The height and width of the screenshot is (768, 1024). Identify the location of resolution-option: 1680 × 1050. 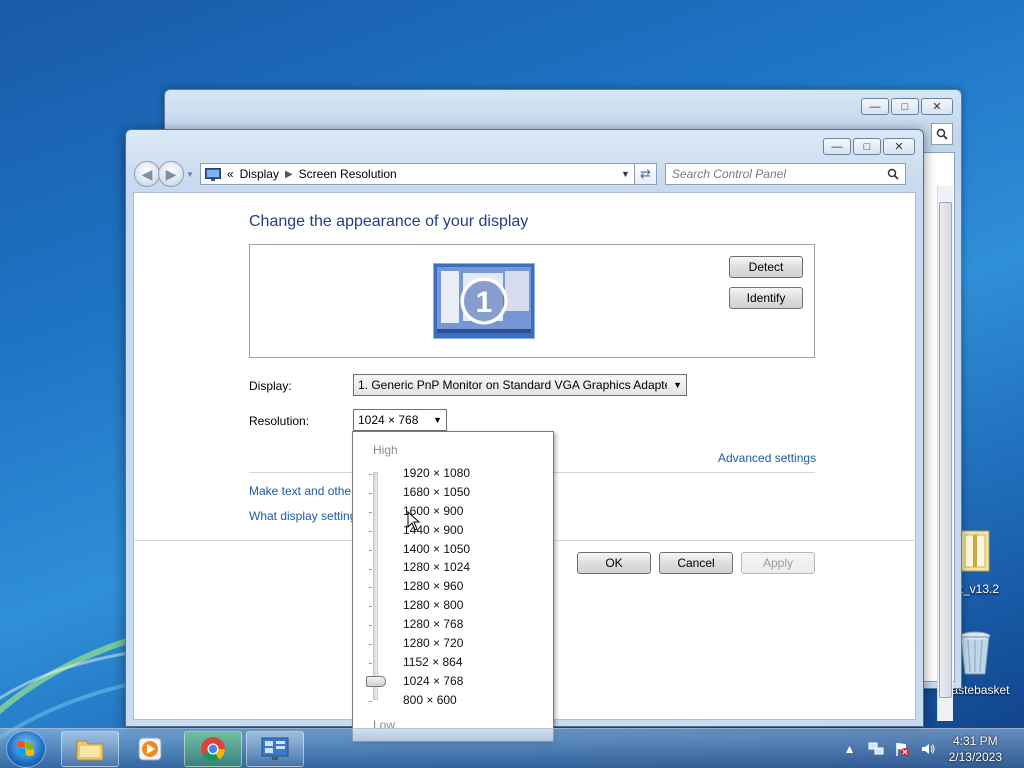
(436, 492).